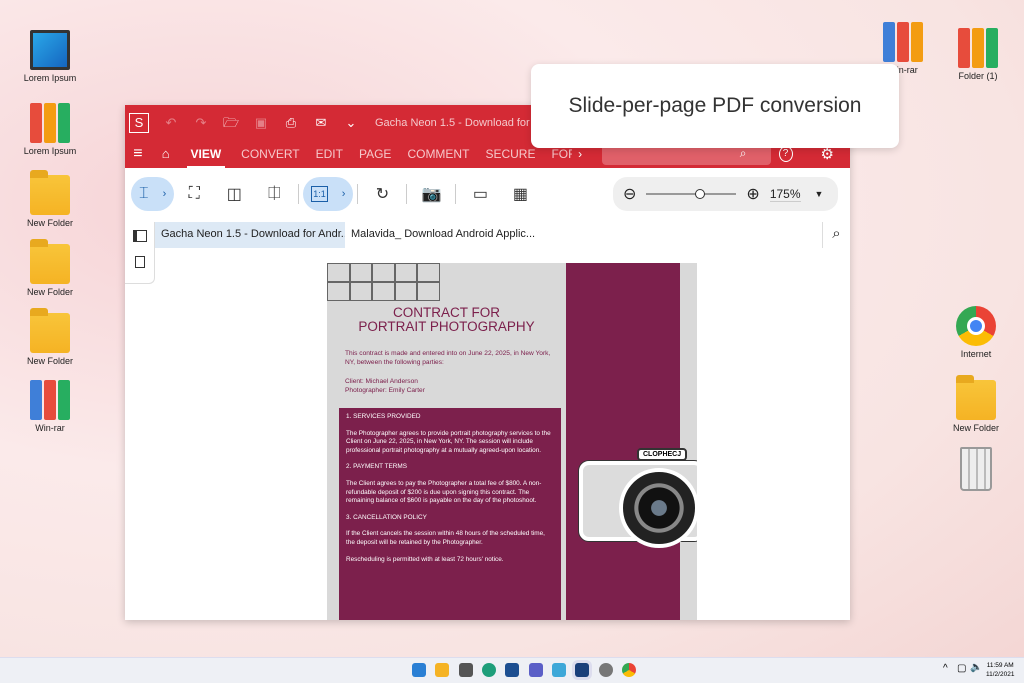 This screenshot has height=683, width=1024. What do you see at coordinates (446, 312) in the screenshot?
I see `title-line-1: CONTRACT FOR` at bounding box center [446, 312].